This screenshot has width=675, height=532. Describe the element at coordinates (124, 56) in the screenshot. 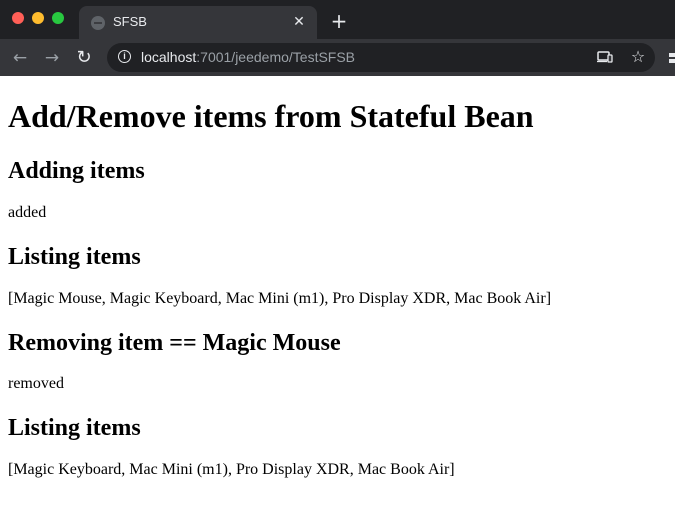

I see `info-icon: i` at that location.